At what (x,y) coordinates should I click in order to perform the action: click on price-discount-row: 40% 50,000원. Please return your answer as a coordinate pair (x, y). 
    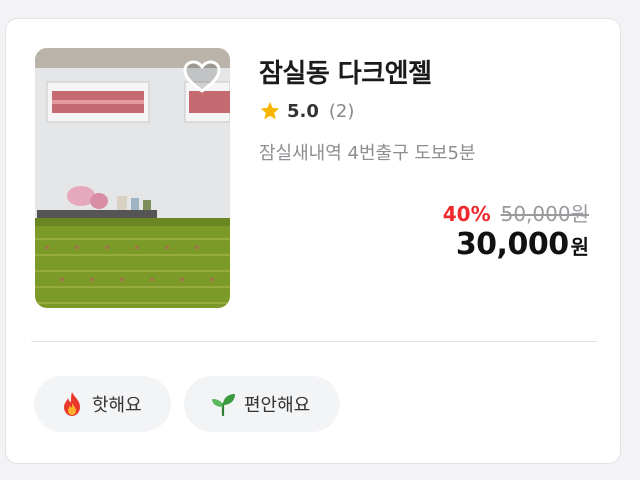
    Looking at the image, I should click on (516, 212).